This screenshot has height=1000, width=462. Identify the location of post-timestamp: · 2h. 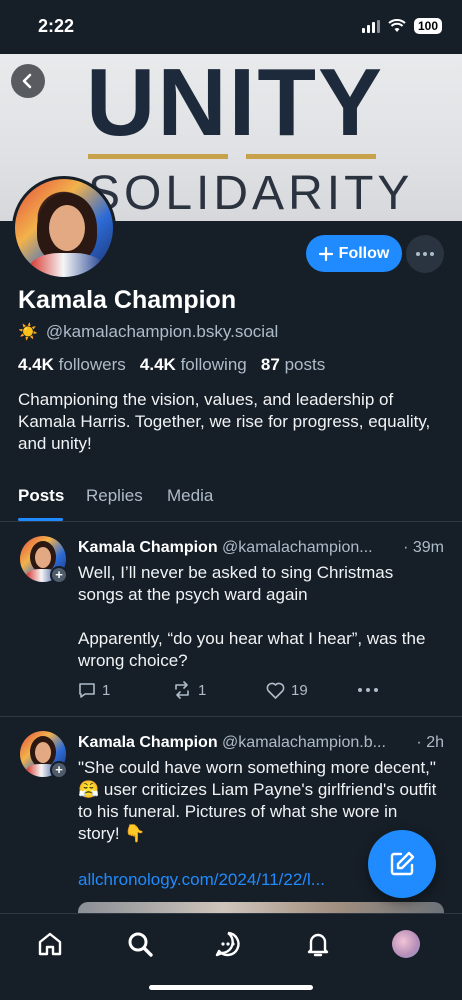
(430, 743).